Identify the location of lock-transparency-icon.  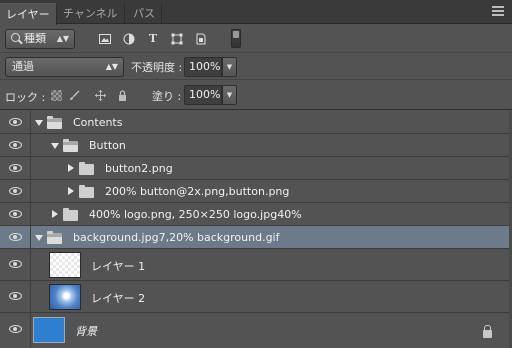
(56, 95).